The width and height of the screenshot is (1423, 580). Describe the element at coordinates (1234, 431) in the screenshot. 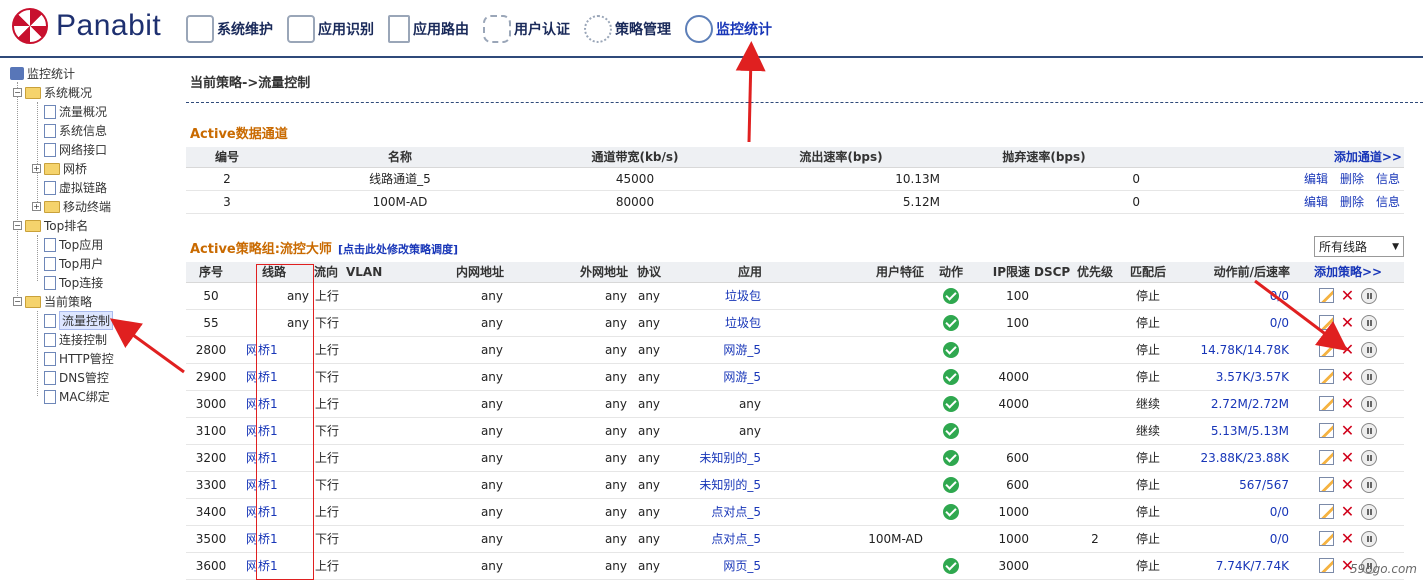

I see `cell-rate: 5.13M/5.13M` at that location.